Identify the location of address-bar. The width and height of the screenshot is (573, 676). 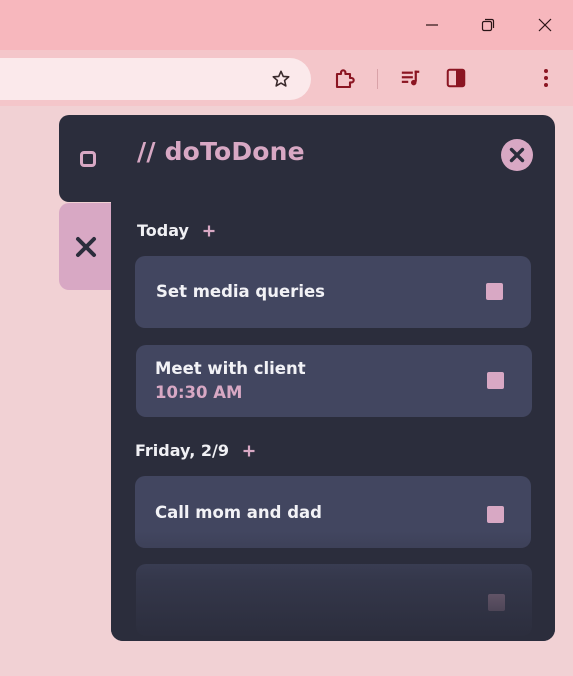
(155, 79).